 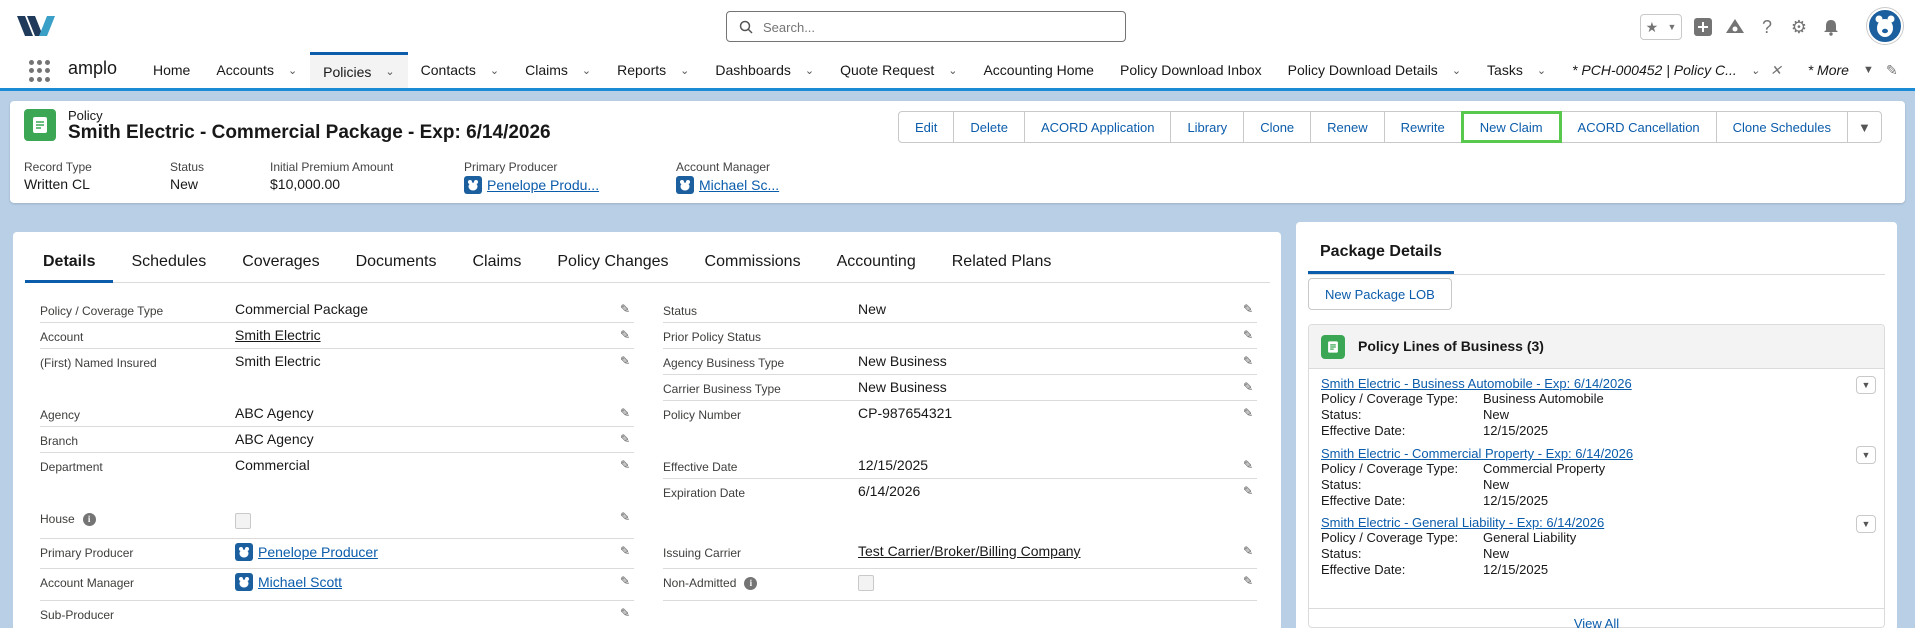 I want to click on acord-cancellation-button: ACORD Cancellation, so click(x=1638, y=127).